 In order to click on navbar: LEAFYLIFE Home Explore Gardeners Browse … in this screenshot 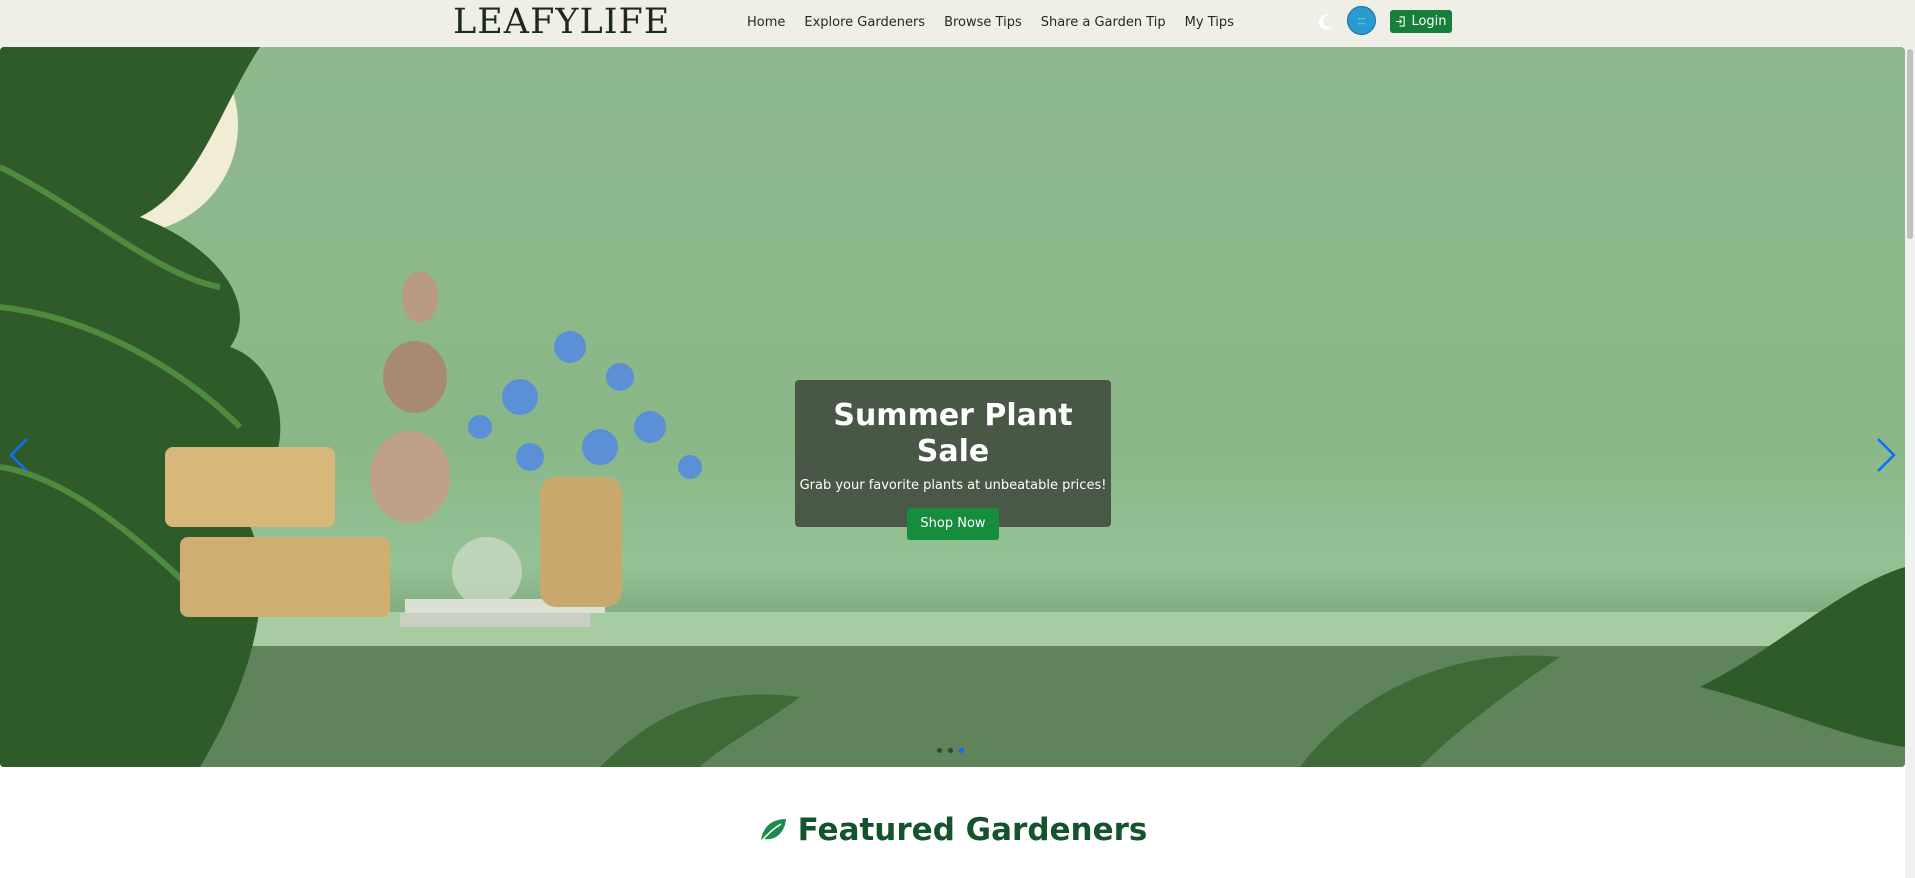, I will do `click(957, 23)`.